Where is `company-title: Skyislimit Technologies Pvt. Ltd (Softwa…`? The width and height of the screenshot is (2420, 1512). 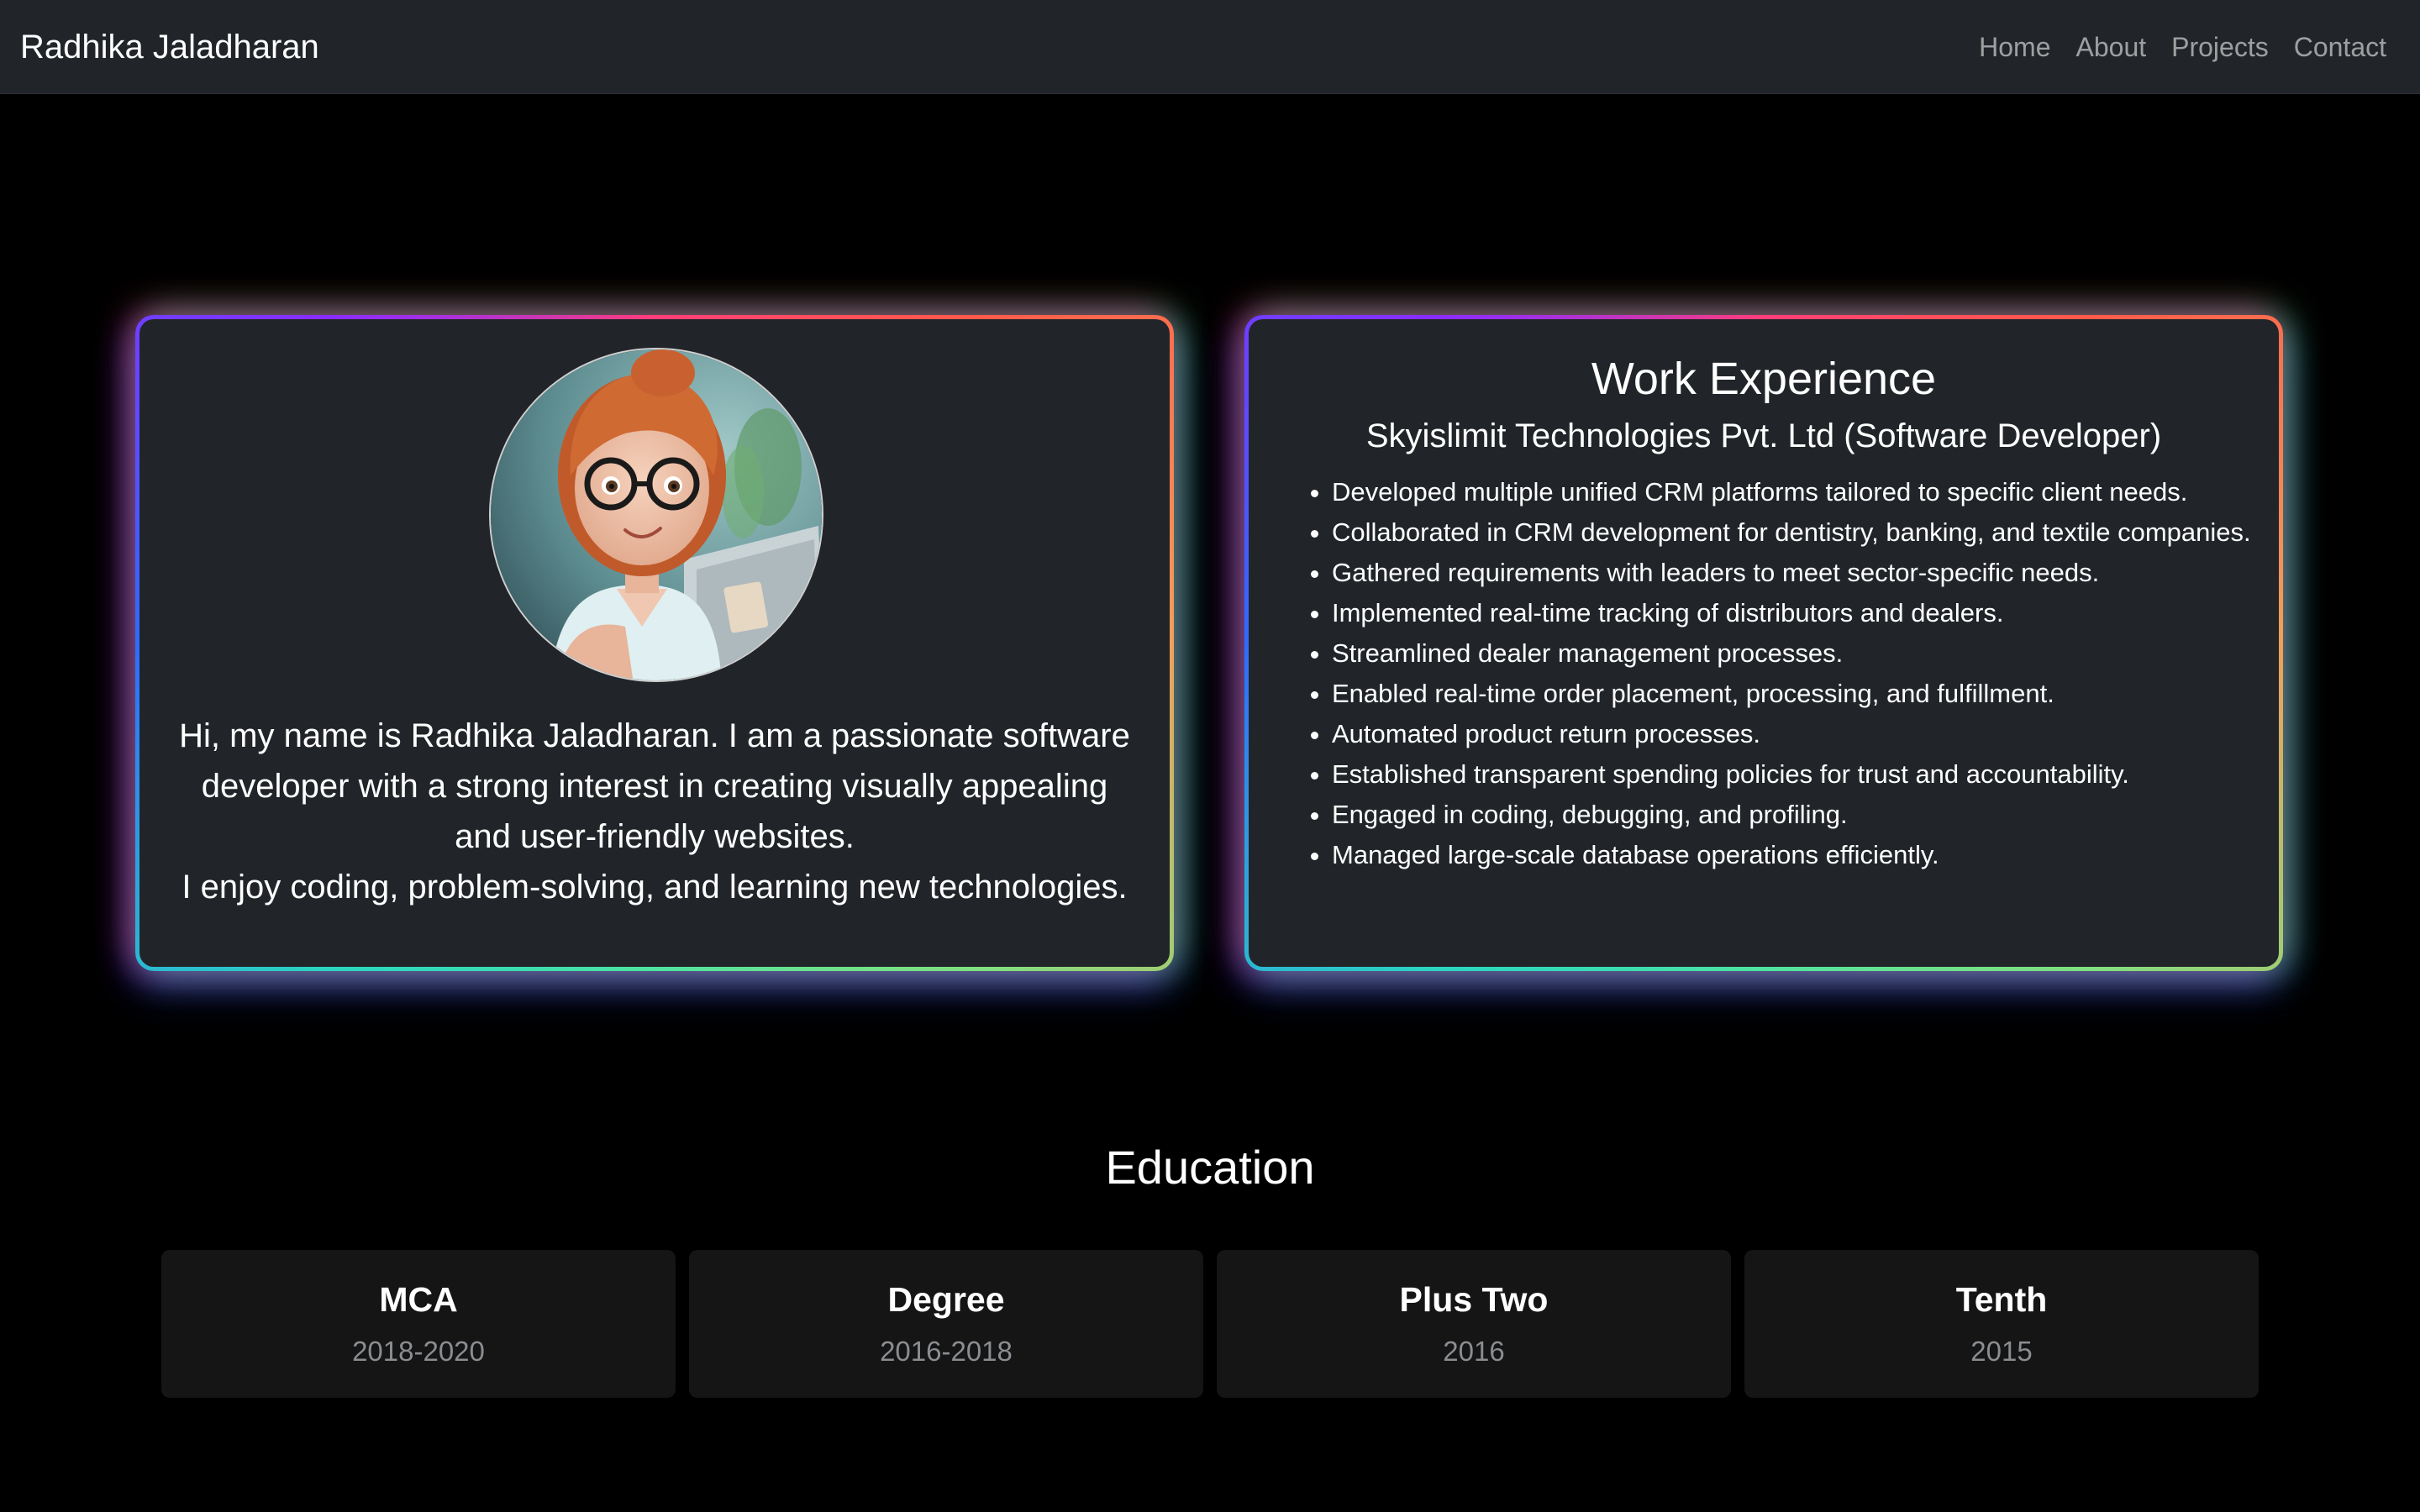
company-title: Skyislimit Technologies Pvt. Ltd (Softwa… is located at coordinates (1763, 435).